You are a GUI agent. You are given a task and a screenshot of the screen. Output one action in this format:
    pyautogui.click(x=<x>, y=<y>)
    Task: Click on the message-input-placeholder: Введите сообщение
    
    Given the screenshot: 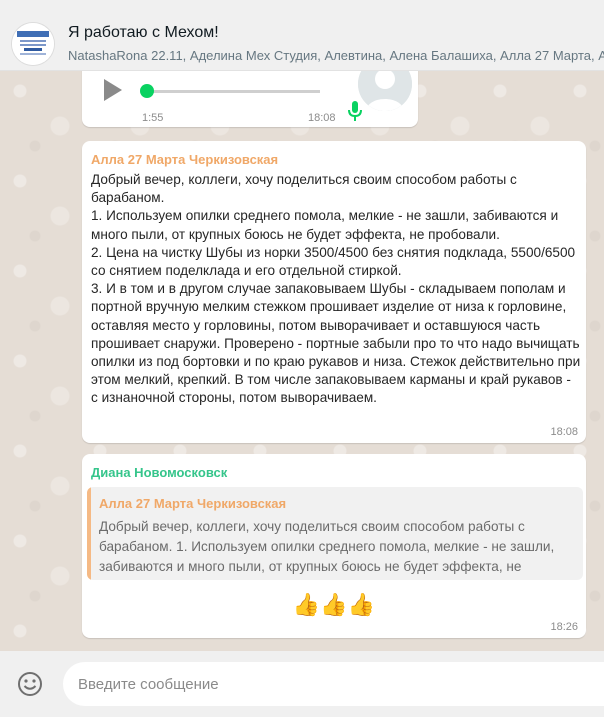 What is the action you would take?
    pyautogui.click(x=148, y=684)
    